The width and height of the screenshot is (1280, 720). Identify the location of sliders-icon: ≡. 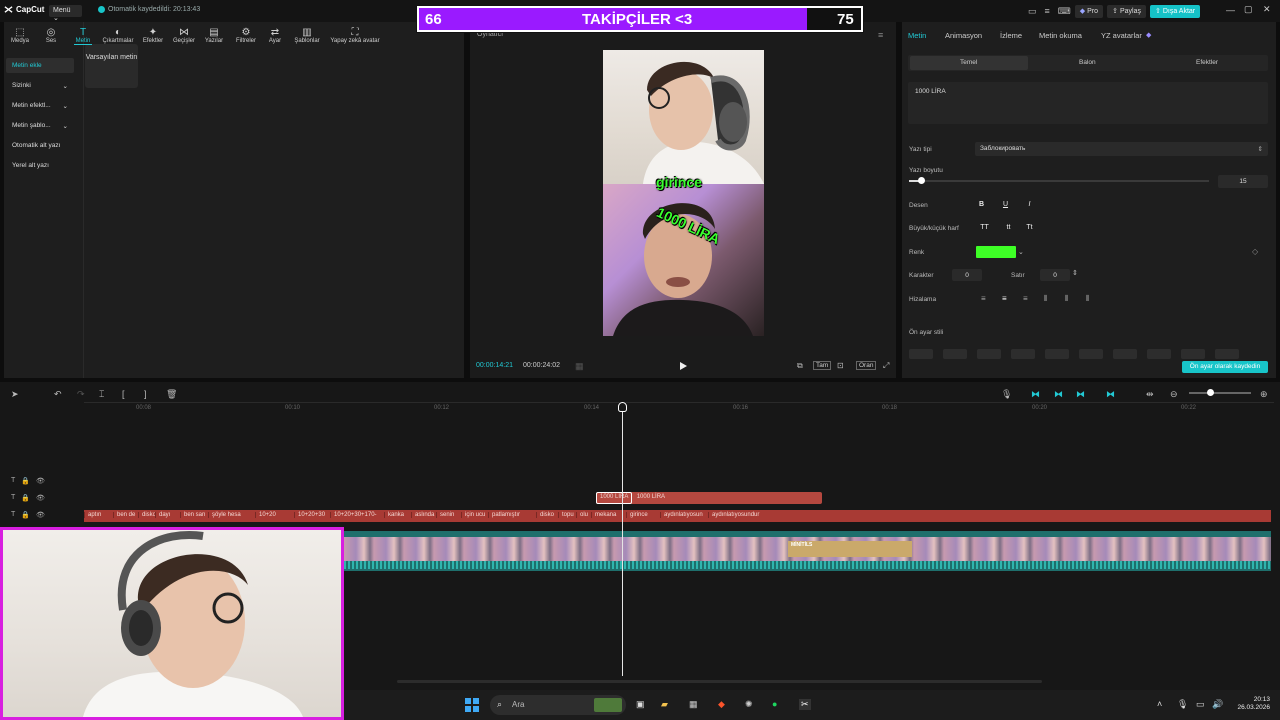
(1047, 11).